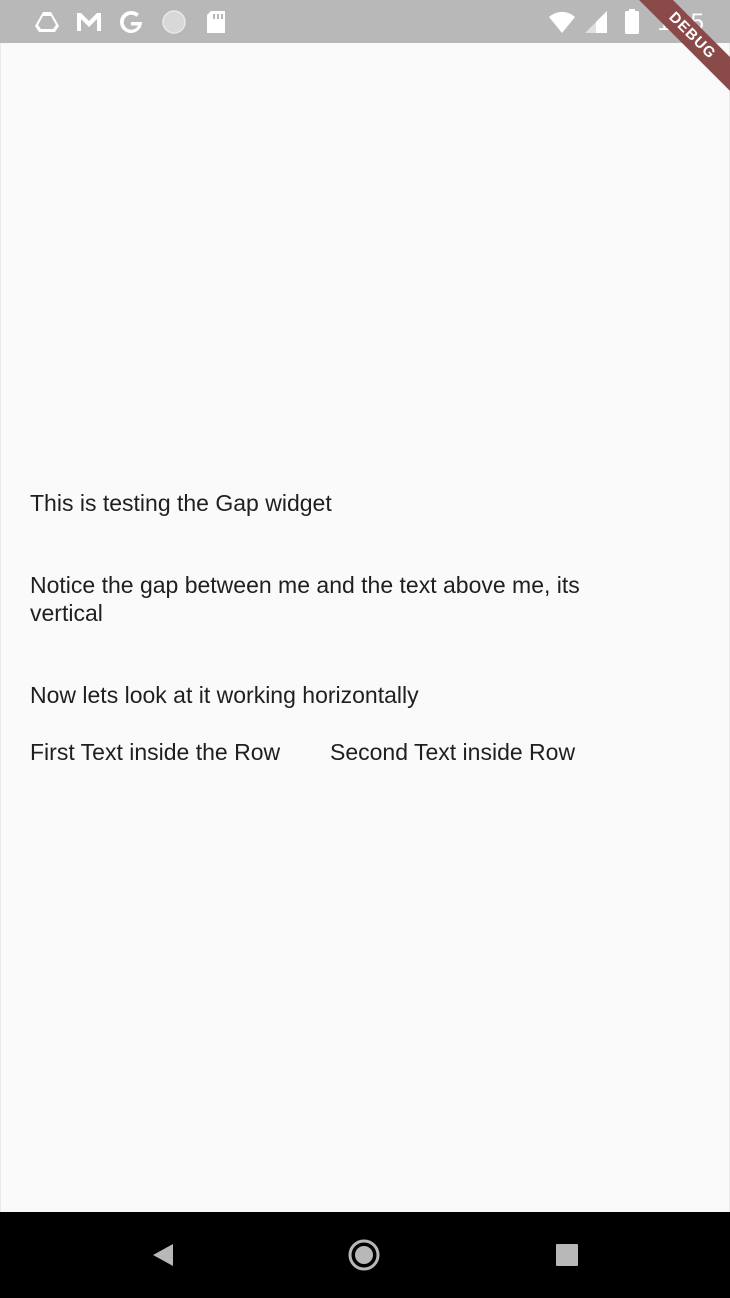  What do you see at coordinates (174, 22) in the screenshot?
I see `circle-icon` at bounding box center [174, 22].